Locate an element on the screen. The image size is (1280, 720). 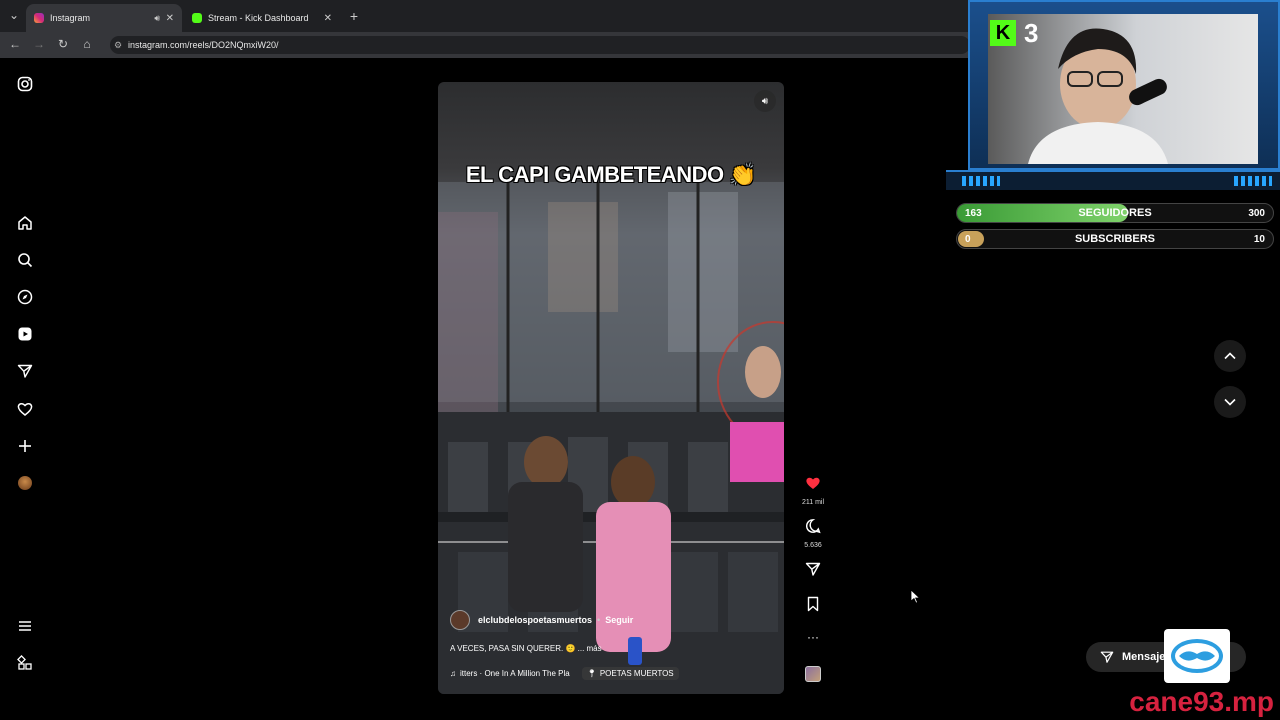
home-icon is located at coordinates (25, 223).